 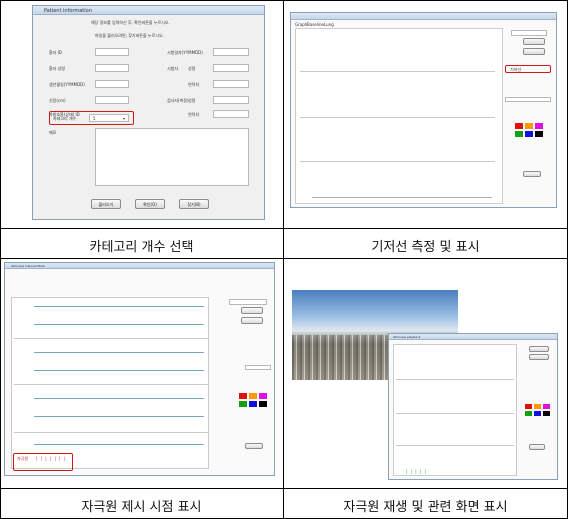 I want to click on birthdate-field, so click(x=112, y=84).